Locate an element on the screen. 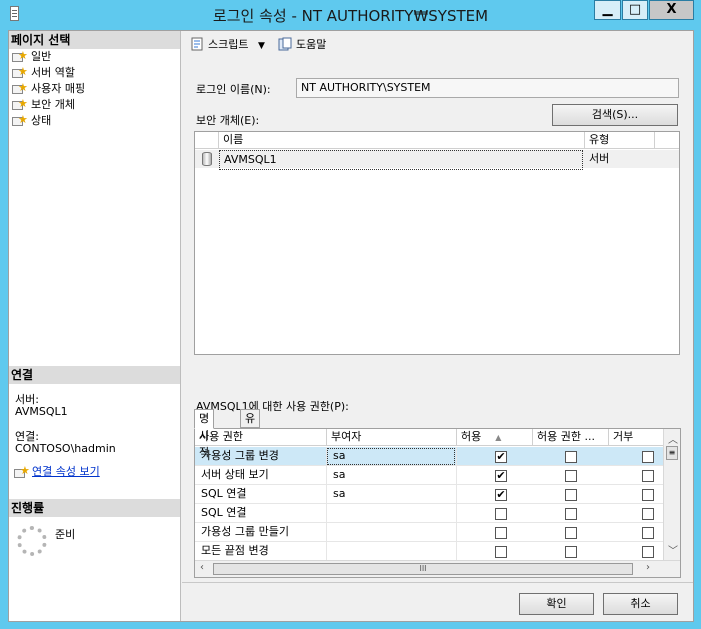 Image resolution: width=701 pixels, height=629 pixels. permission-row: 서버 상태 보기 sa ✔ is located at coordinates (430, 475).